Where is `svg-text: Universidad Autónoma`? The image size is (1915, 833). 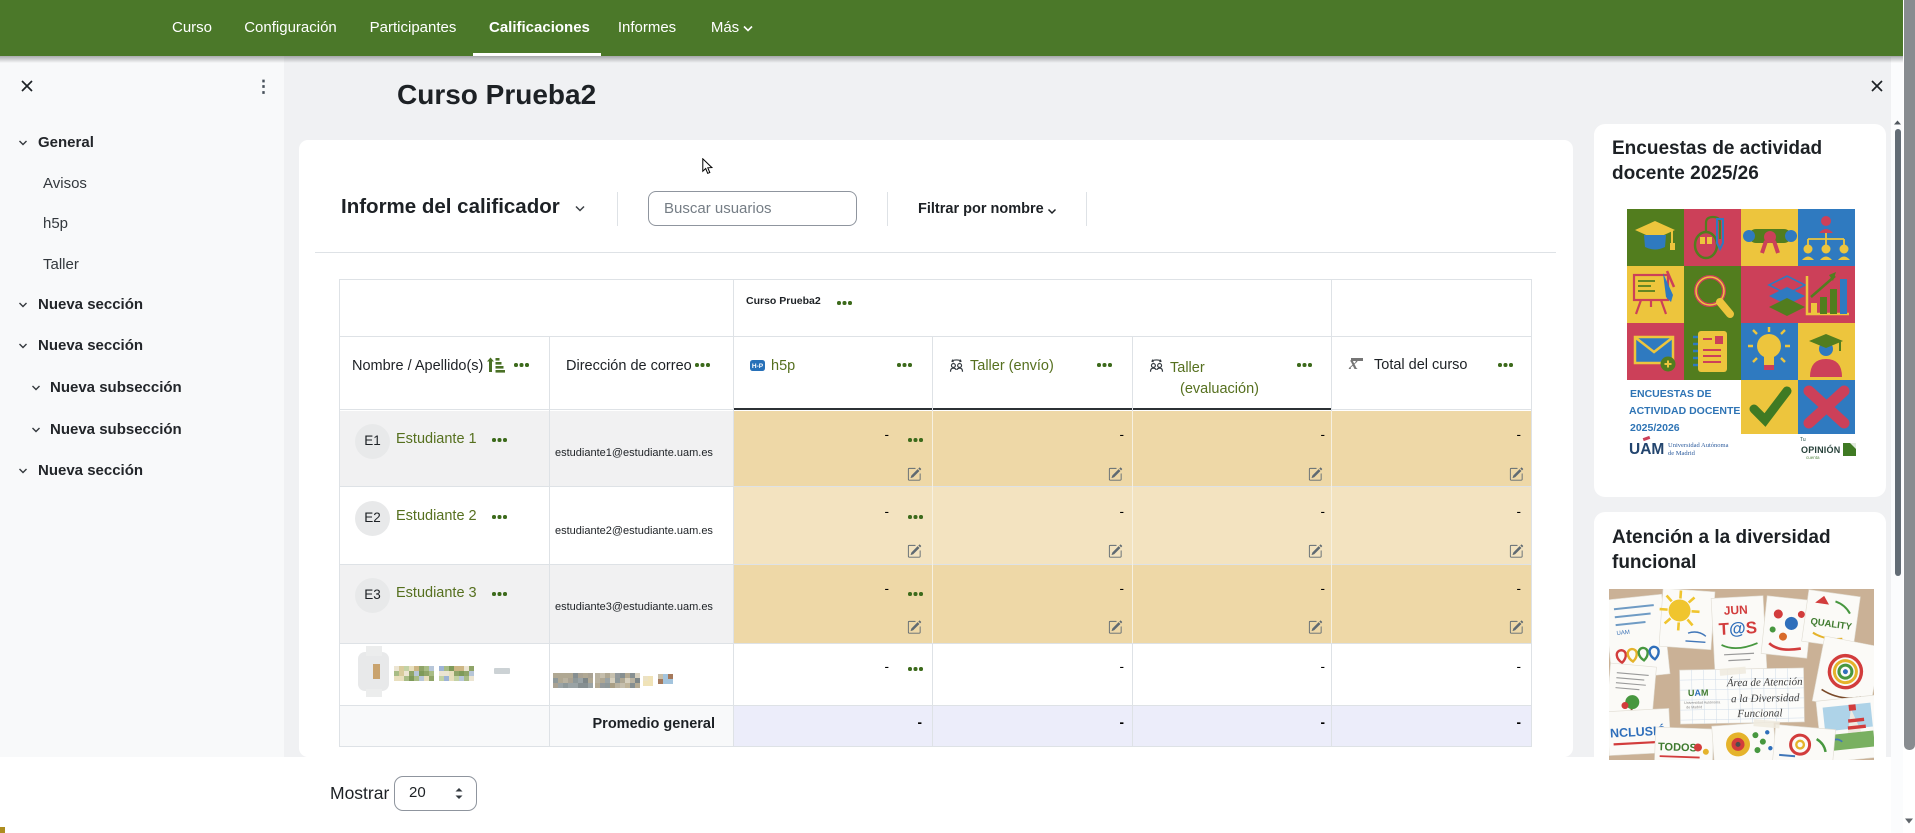
svg-text: Universidad Autónoma is located at coordinates (1702, 702).